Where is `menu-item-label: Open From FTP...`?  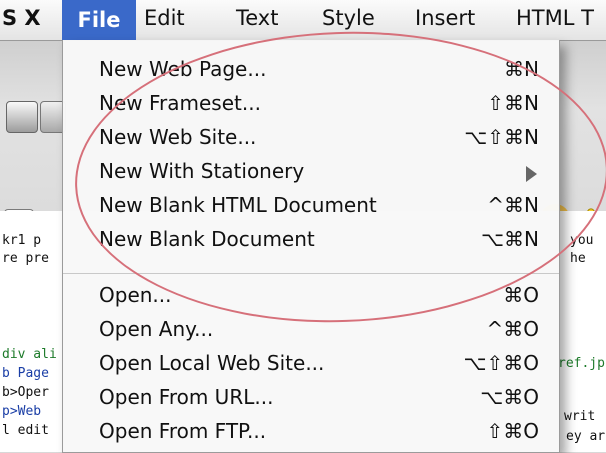
menu-item-label: Open From FTP... is located at coordinates (183, 431).